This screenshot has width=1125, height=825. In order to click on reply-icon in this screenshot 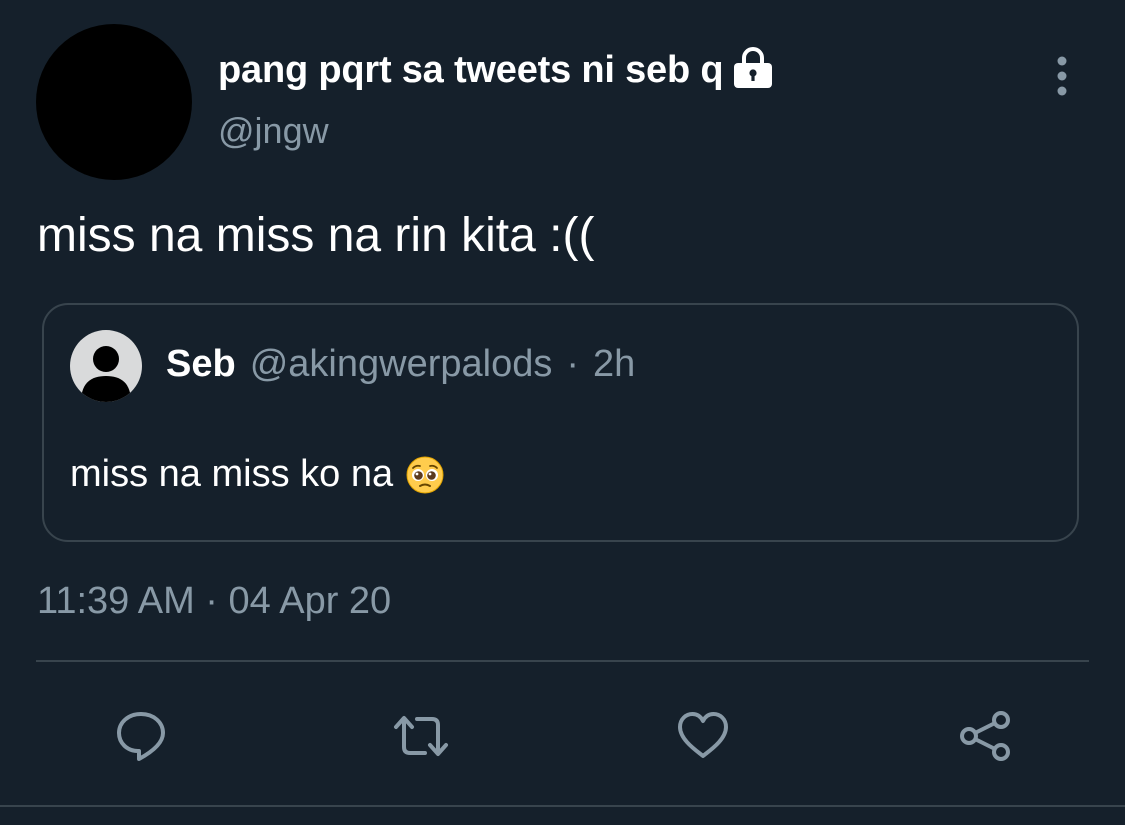, I will do `click(141, 736)`.